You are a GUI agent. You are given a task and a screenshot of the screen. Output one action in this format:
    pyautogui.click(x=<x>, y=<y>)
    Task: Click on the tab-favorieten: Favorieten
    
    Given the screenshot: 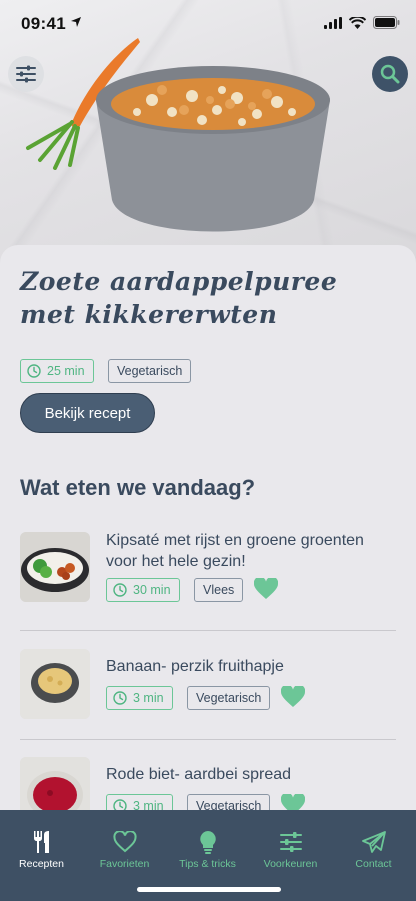 What is the action you would take?
    pyautogui.click(x=124, y=840)
    